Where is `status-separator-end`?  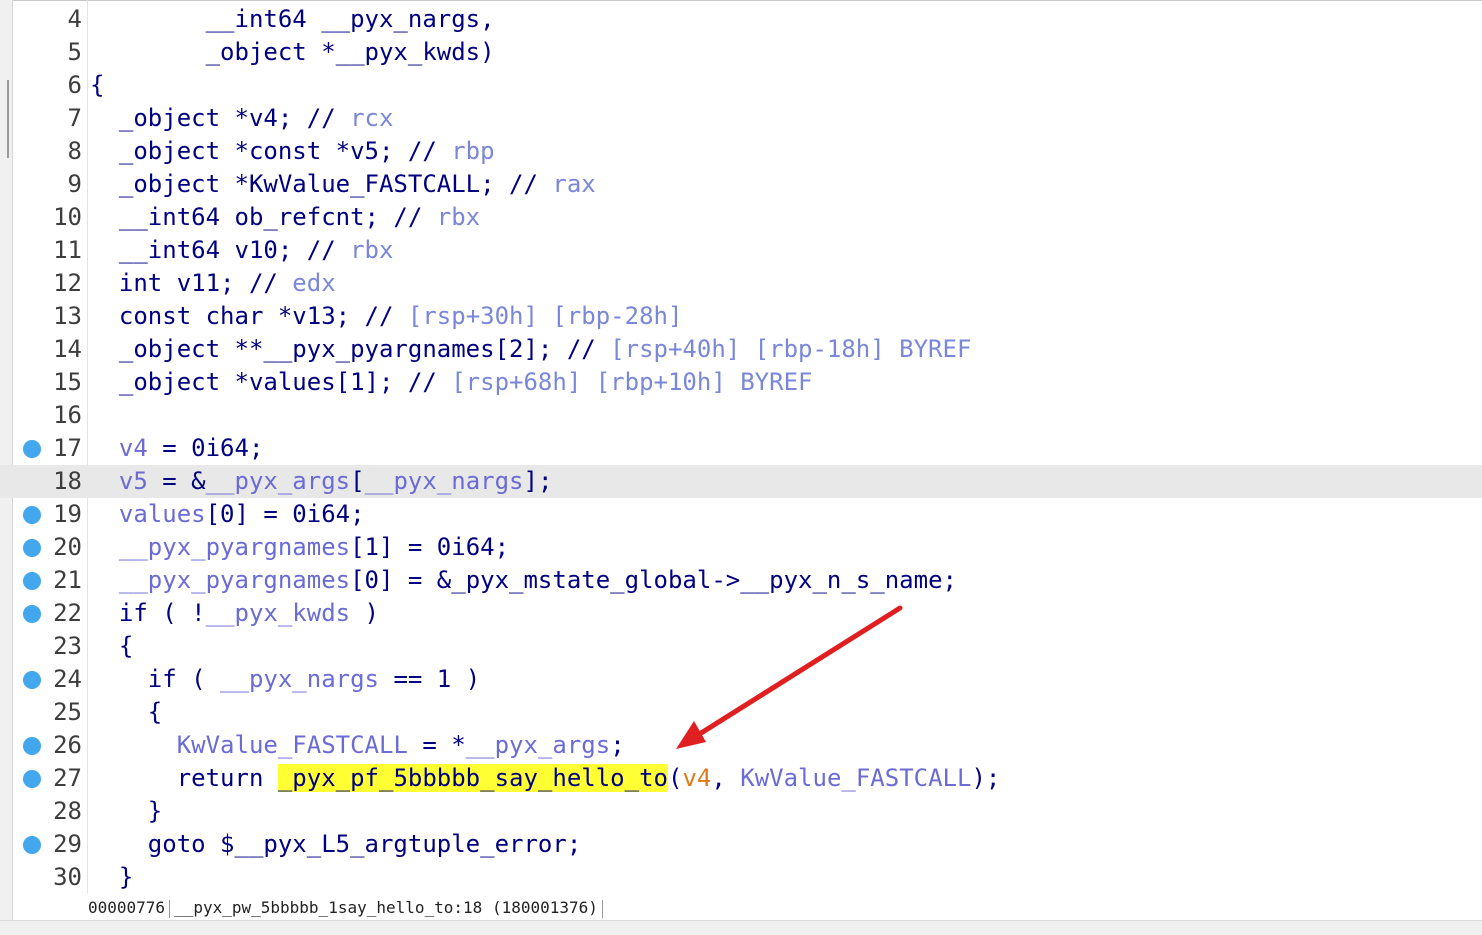 status-separator-end is located at coordinates (602, 908).